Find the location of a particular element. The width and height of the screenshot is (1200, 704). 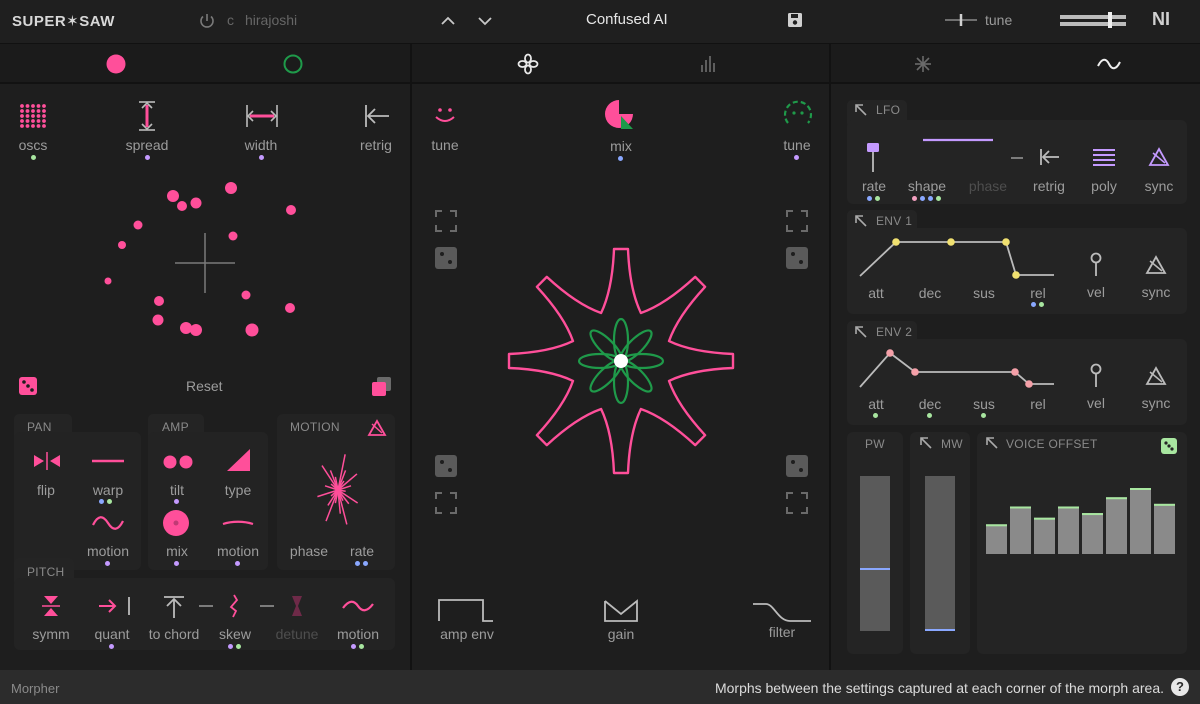

morph-position-handle is located at coordinates (621, 361).